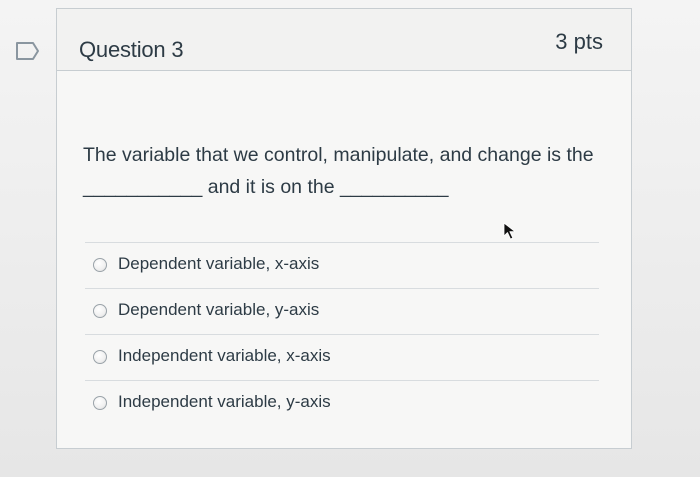 The width and height of the screenshot is (700, 477). What do you see at coordinates (224, 402) in the screenshot?
I see `answer-option-label: Independent variable, y-axis` at bounding box center [224, 402].